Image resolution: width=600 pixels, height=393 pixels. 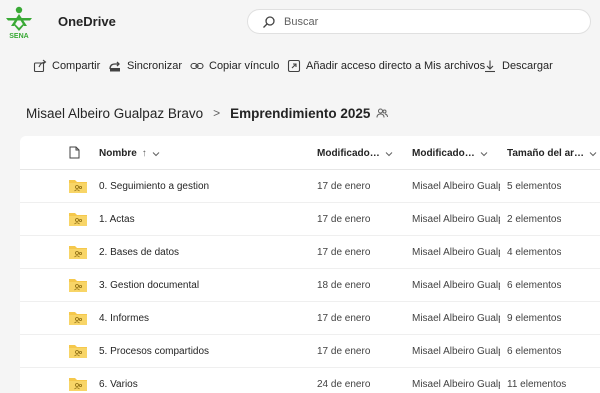 What do you see at coordinates (76, 66) in the screenshot?
I see `share-label: Compartir` at bounding box center [76, 66].